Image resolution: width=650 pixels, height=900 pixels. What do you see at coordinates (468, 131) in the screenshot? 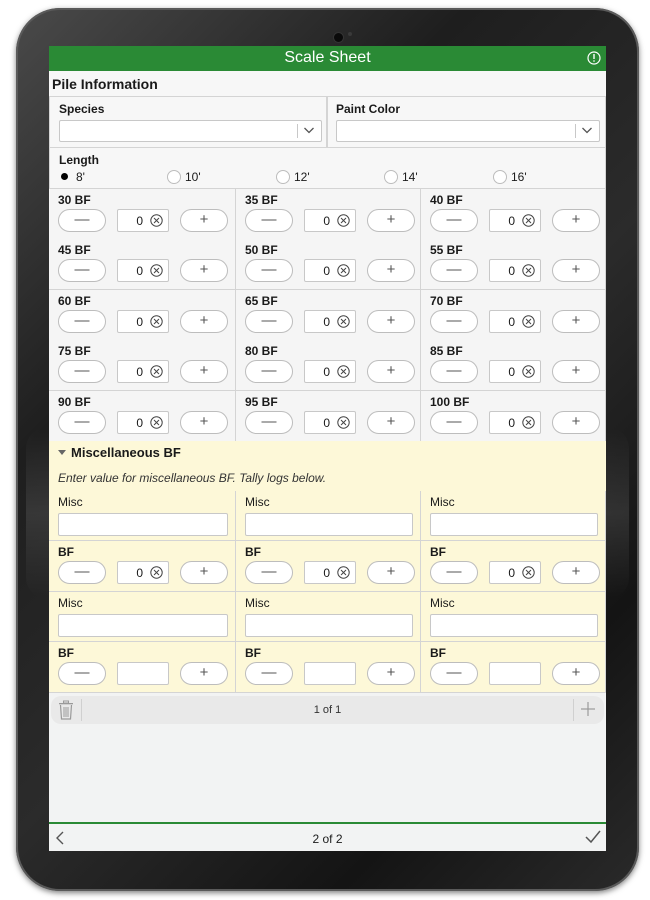
I see `paint-color-select` at bounding box center [468, 131].